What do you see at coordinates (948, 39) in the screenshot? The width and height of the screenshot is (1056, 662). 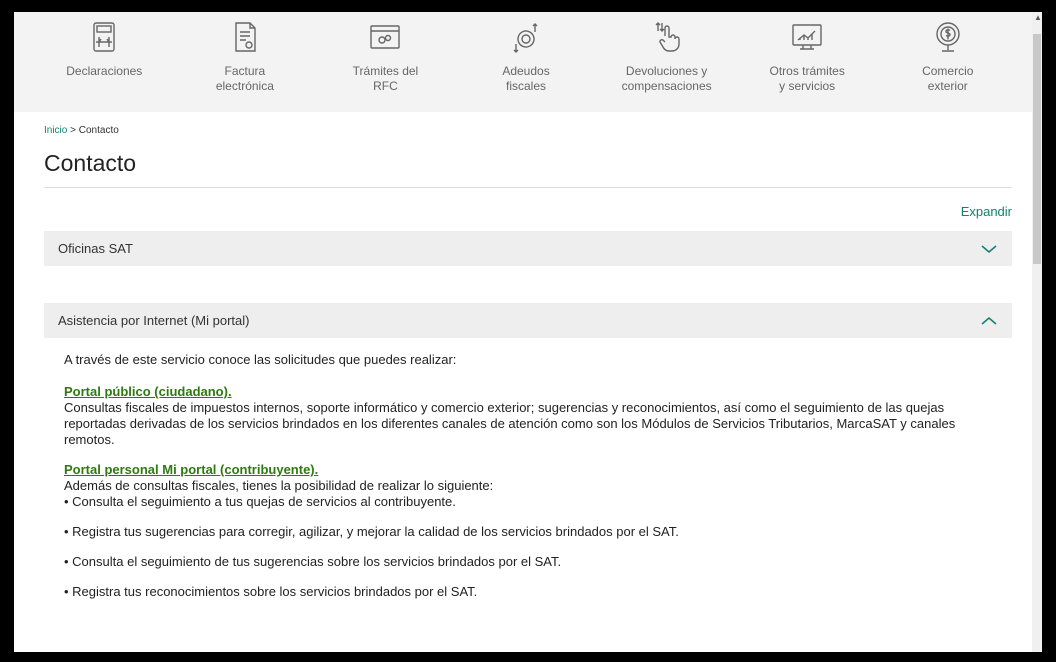 I see `globe-dollar-icon` at bounding box center [948, 39].